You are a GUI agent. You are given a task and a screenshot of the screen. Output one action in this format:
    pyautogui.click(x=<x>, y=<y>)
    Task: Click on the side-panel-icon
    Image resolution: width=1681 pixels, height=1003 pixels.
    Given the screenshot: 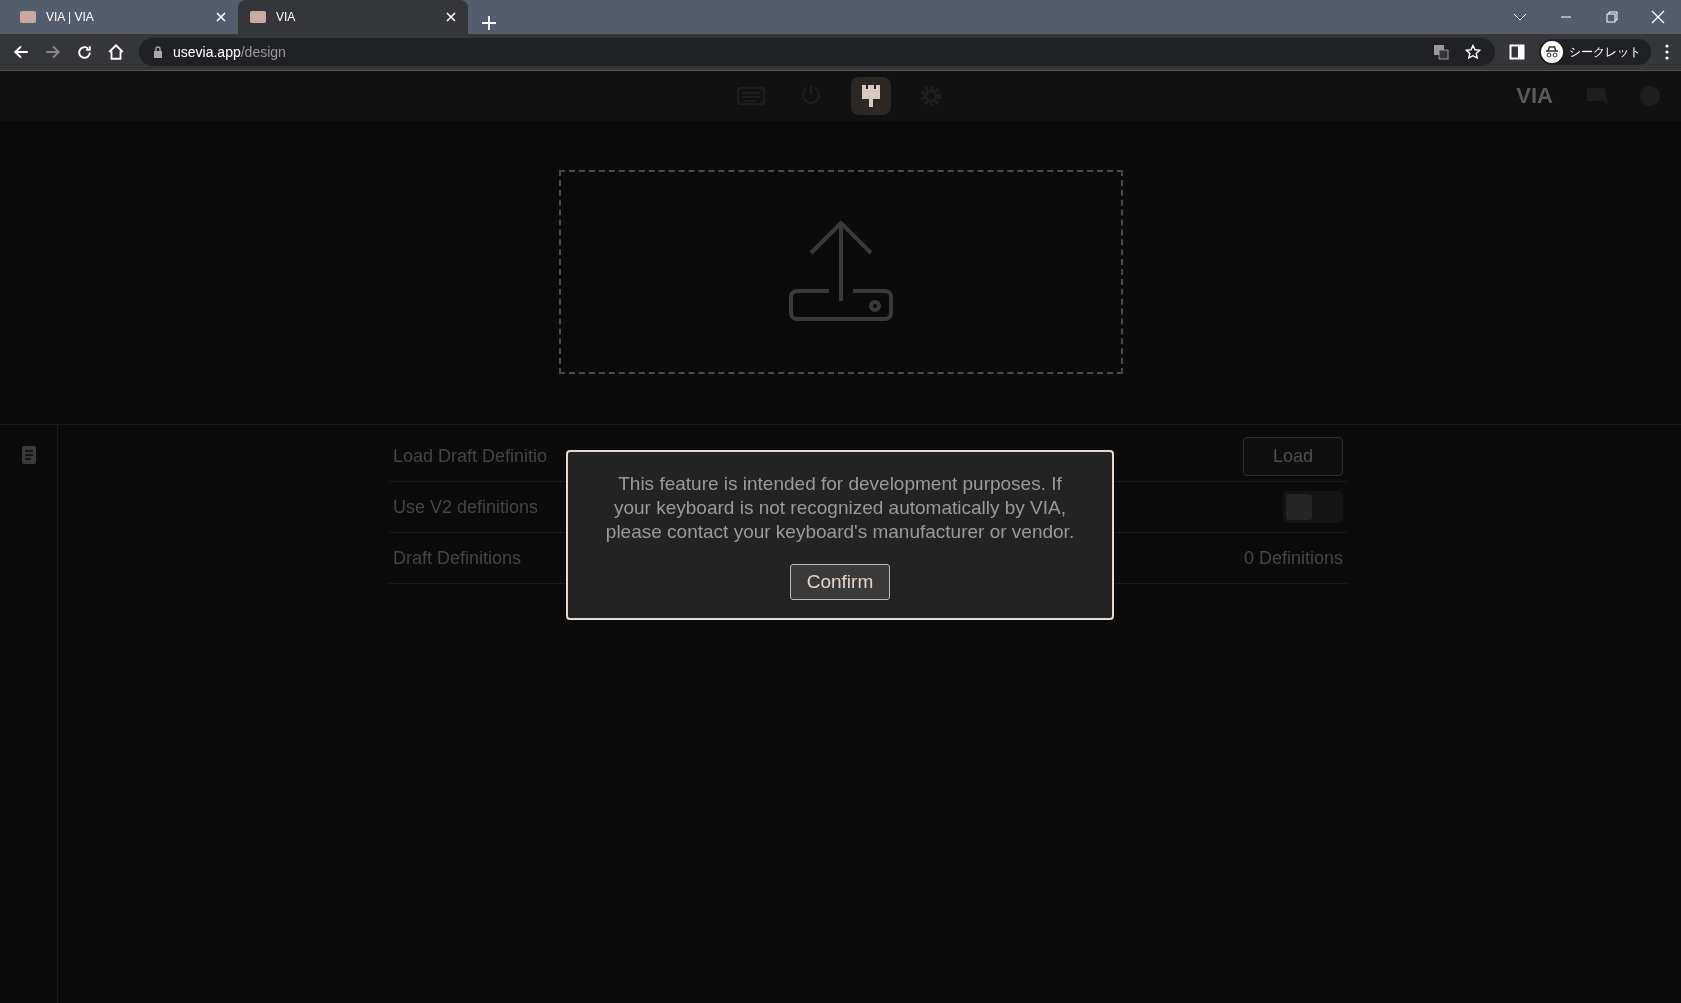 What is the action you would take?
    pyautogui.click(x=1517, y=52)
    